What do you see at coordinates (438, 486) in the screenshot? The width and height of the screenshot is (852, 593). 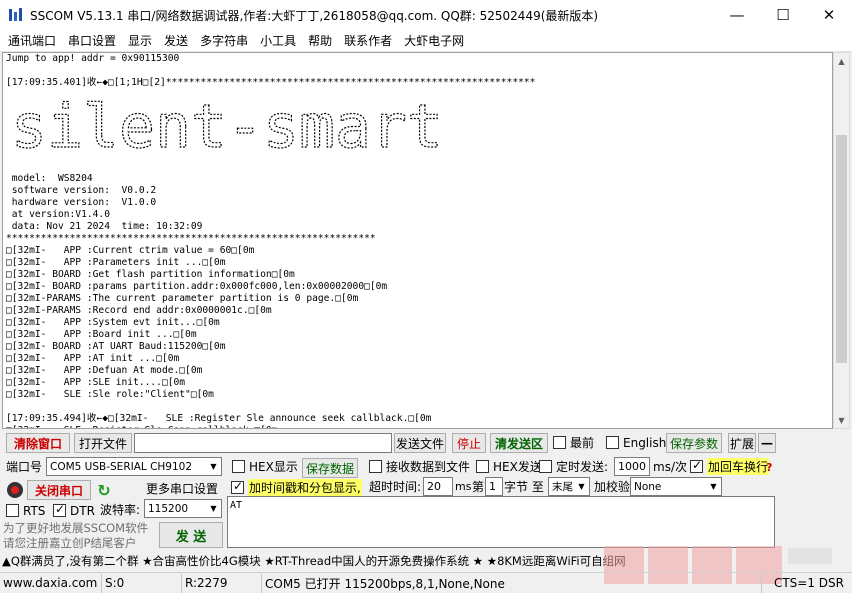 I see `timeout-input: 20` at bounding box center [438, 486].